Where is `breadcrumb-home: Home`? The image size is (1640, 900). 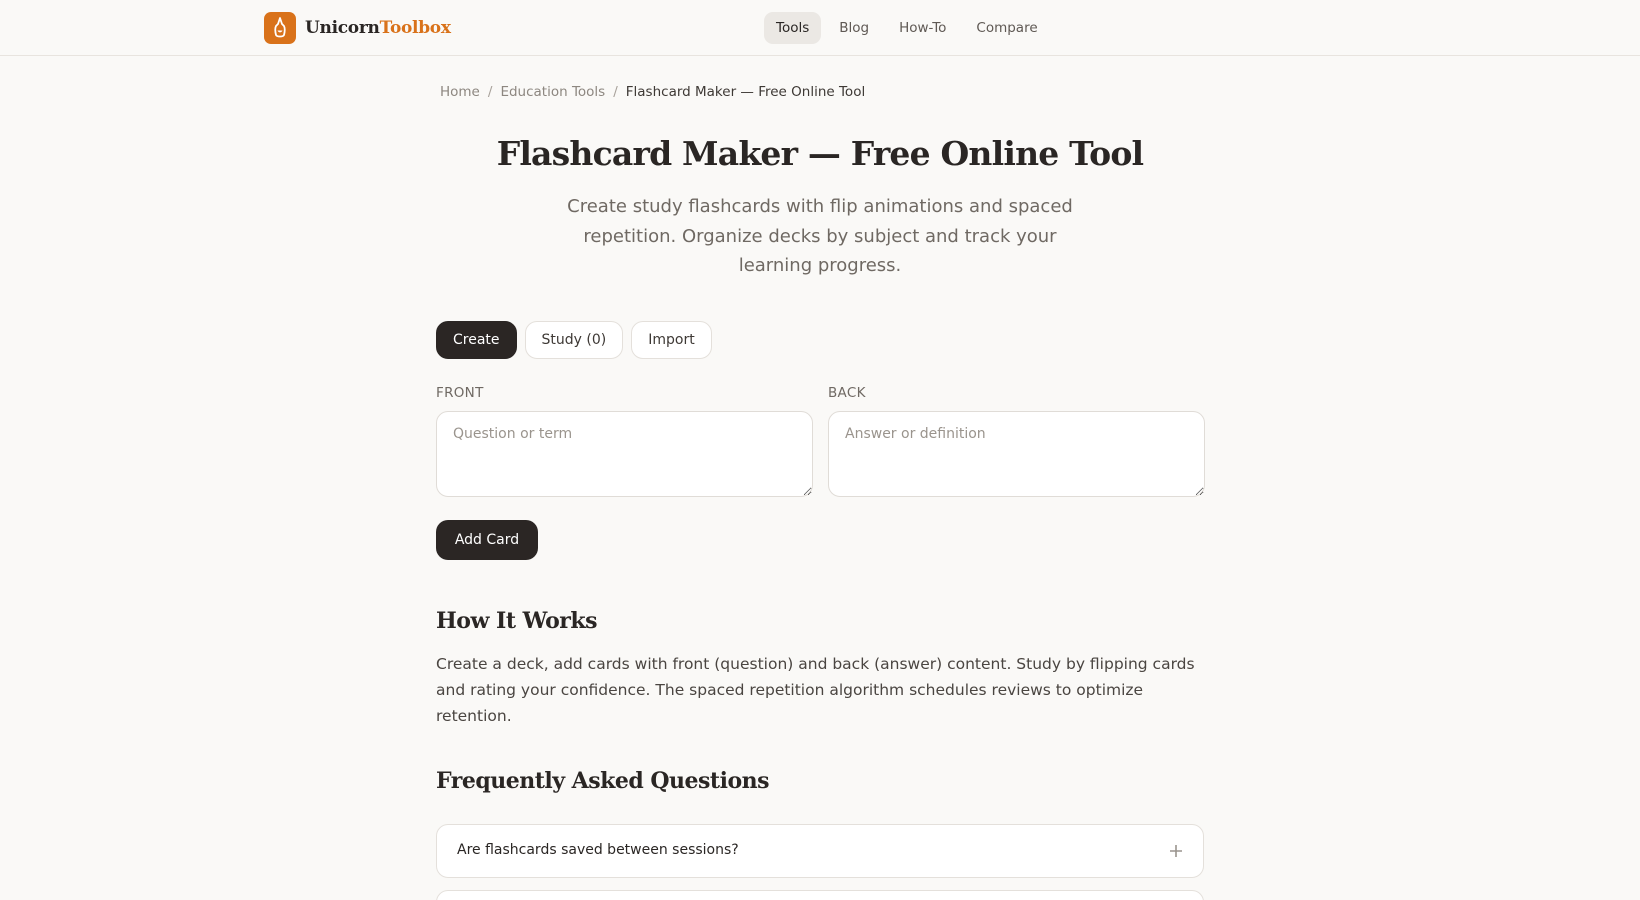 breadcrumb-home: Home is located at coordinates (460, 92).